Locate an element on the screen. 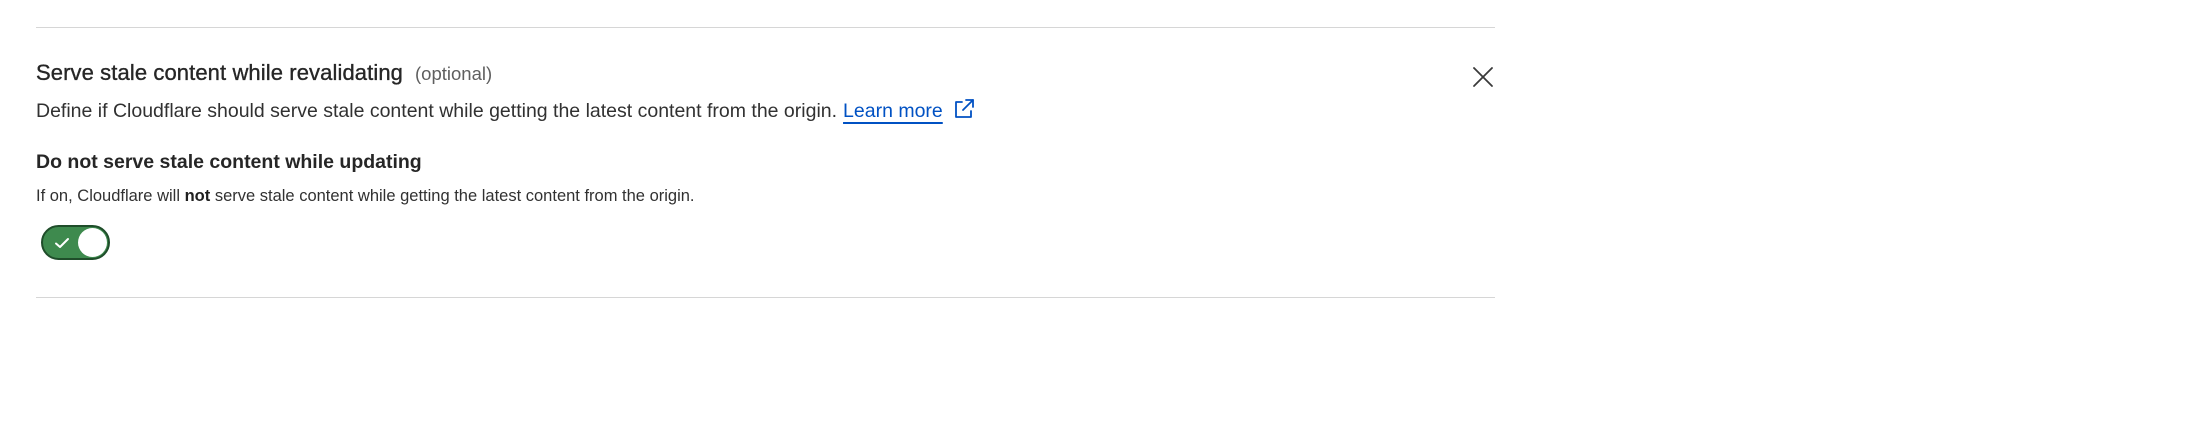 The height and width of the screenshot is (446, 2202). learn-more-link: Learn more is located at coordinates (893, 111).